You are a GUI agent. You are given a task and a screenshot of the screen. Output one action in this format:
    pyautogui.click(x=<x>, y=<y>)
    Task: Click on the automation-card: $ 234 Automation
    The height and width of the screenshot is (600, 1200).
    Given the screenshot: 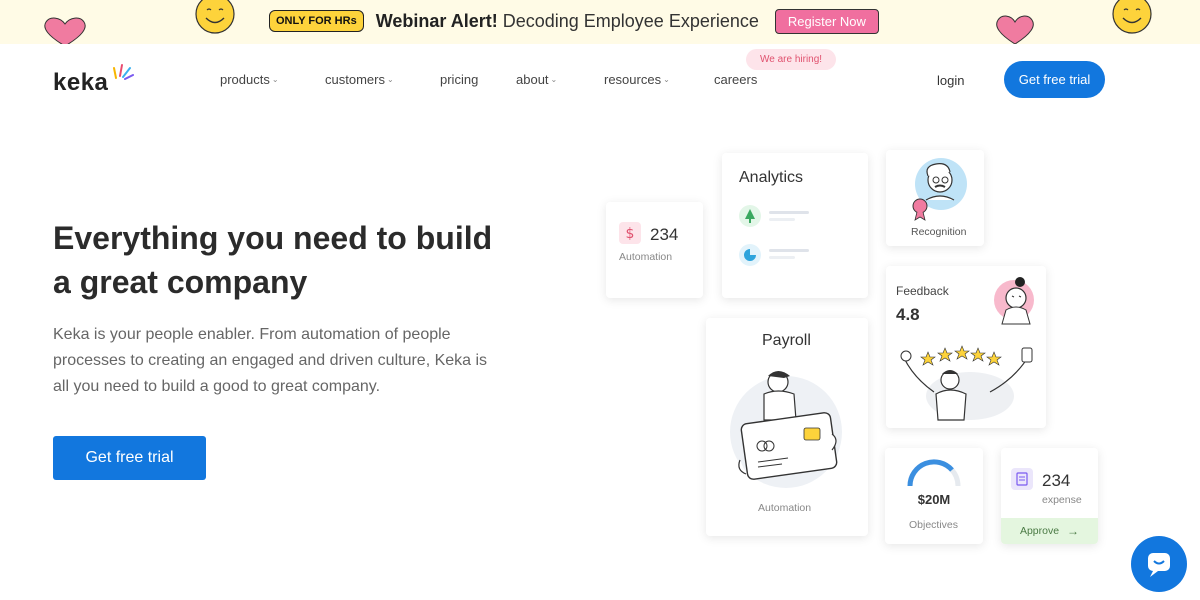 What is the action you would take?
    pyautogui.click(x=654, y=250)
    